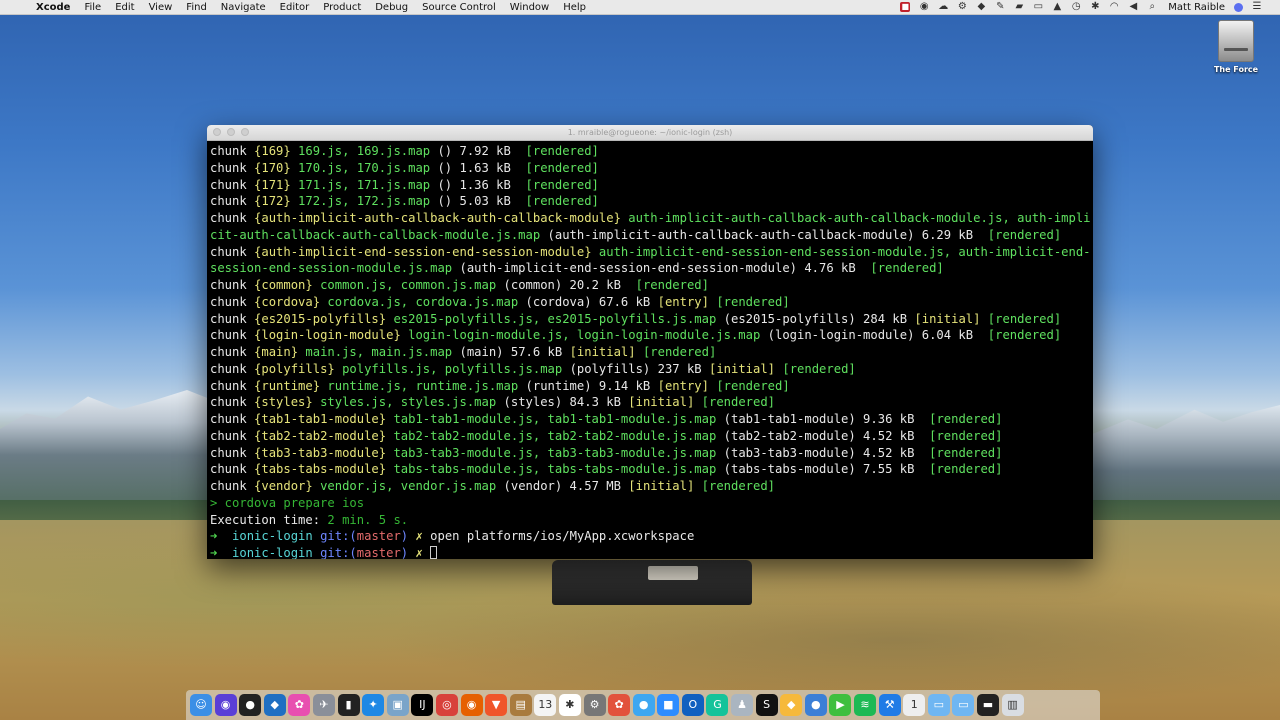 The image size is (1280, 720). What do you see at coordinates (938, 705) in the screenshot?
I see `folder-icon: ▭` at bounding box center [938, 705].